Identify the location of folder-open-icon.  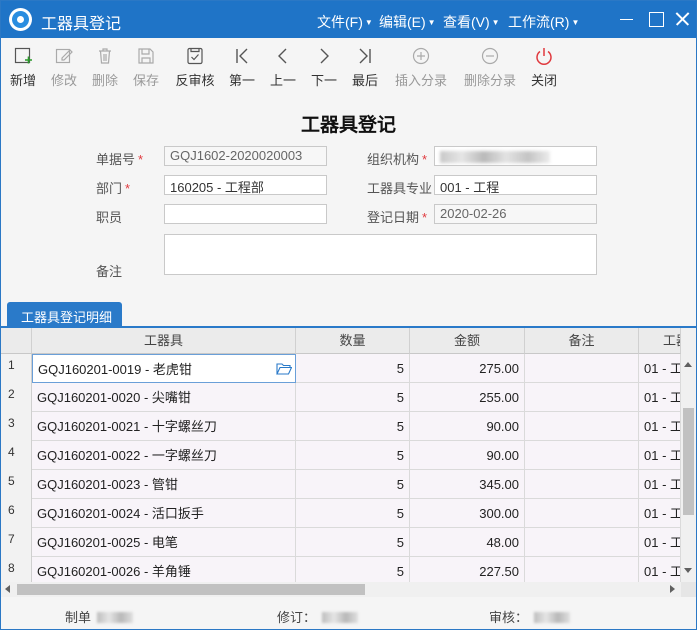
(284, 368).